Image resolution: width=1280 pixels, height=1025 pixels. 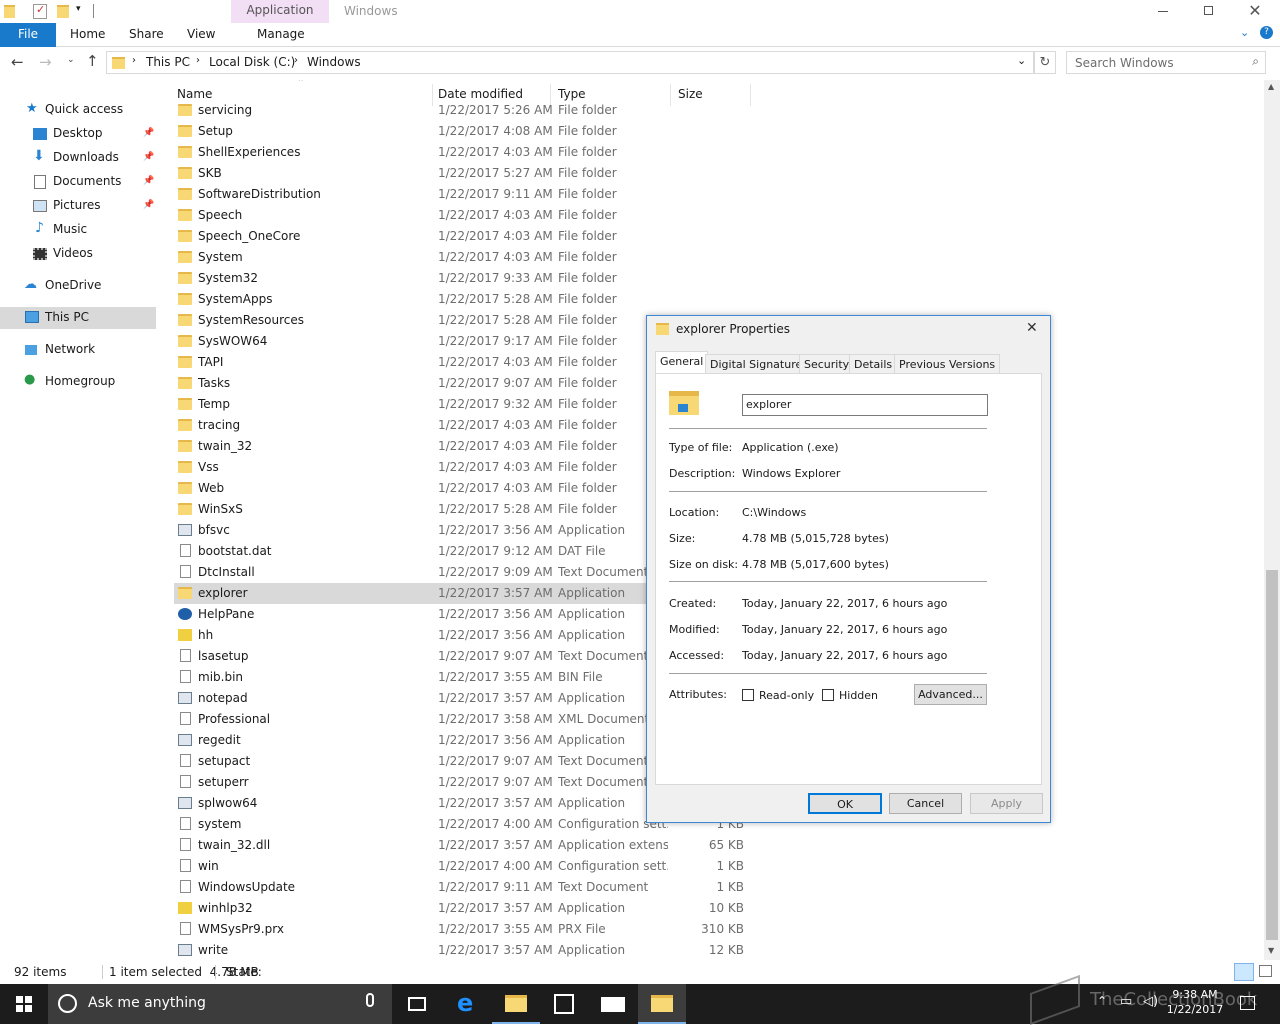 What do you see at coordinates (845, 803) in the screenshot?
I see `ok-button: OK` at bounding box center [845, 803].